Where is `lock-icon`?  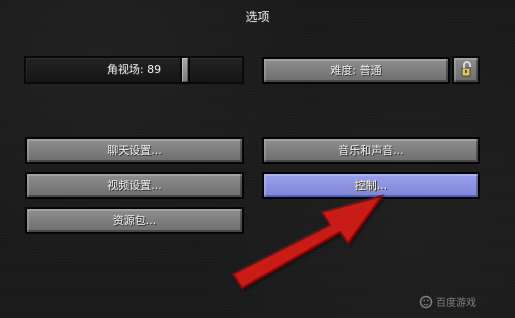
lock-icon is located at coordinates (466, 69).